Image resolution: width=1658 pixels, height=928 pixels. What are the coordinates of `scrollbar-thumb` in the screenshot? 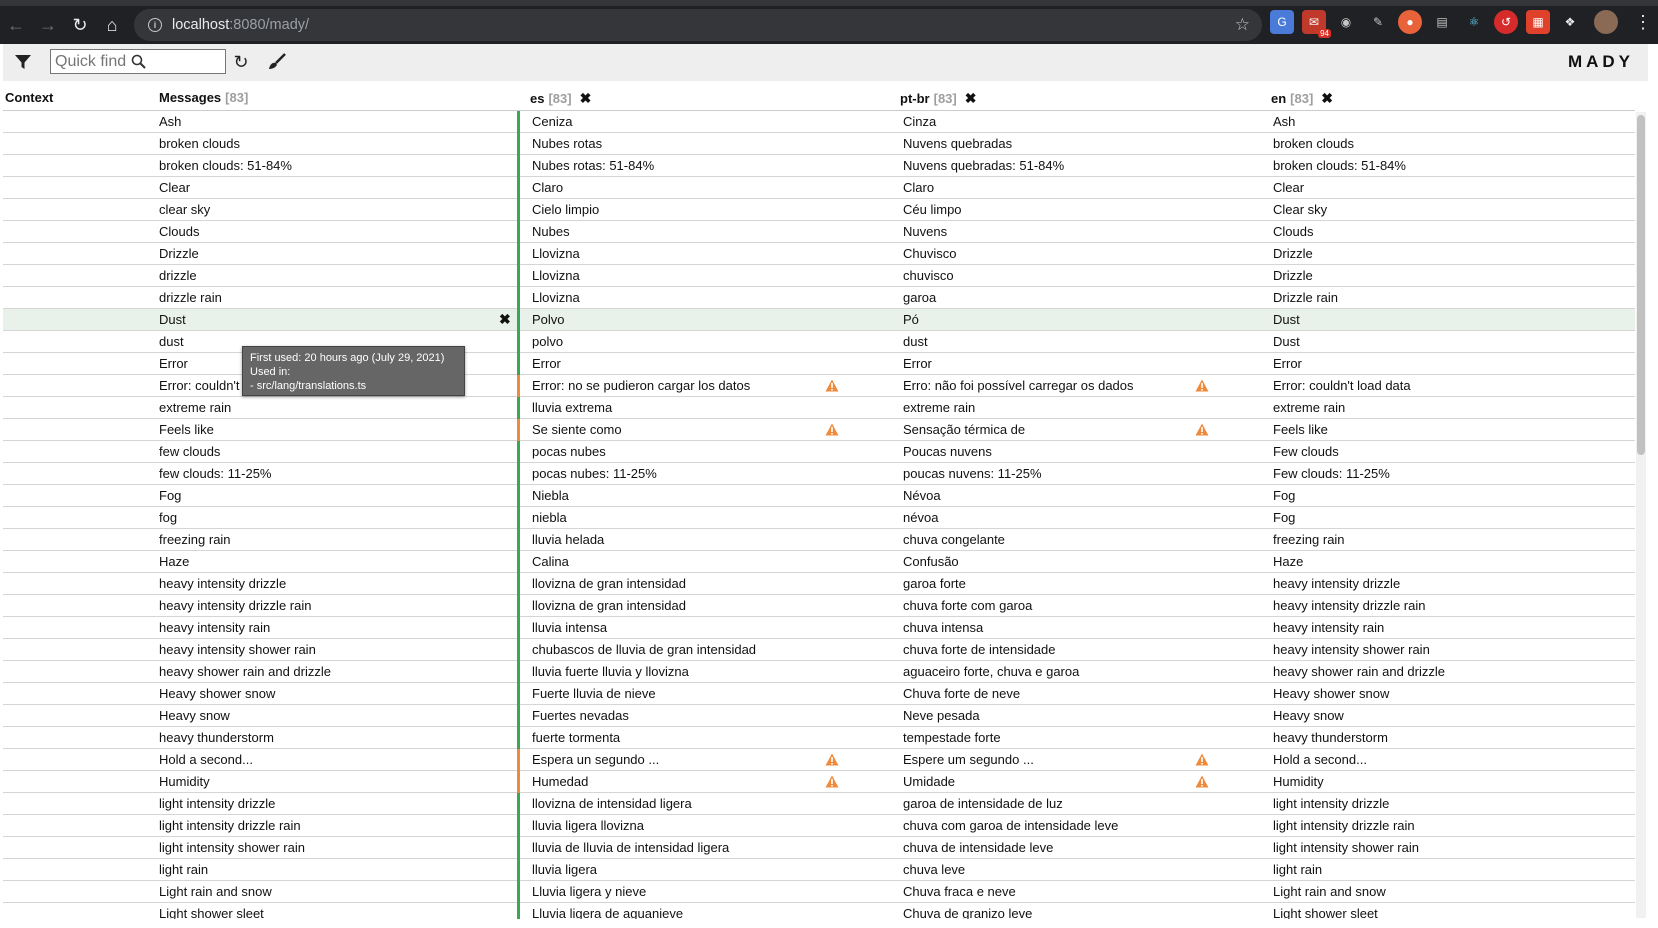 It's located at (1641, 285).